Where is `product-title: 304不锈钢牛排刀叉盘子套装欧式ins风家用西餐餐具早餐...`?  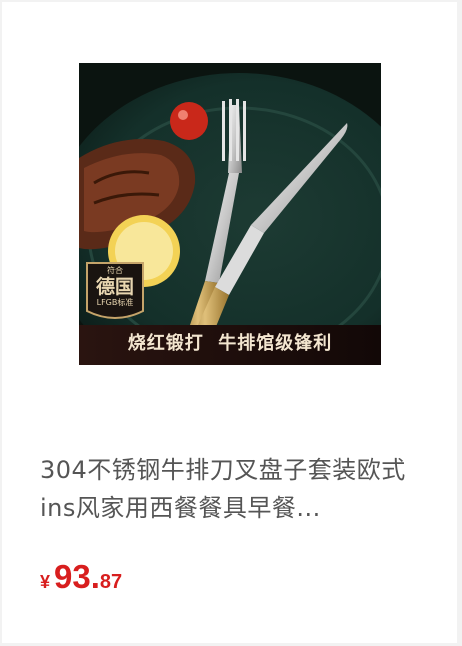 product-title: 304不锈钢牛排刀叉盘子套装欧式ins风家用西餐餐具早餐... is located at coordinates (230, 489).